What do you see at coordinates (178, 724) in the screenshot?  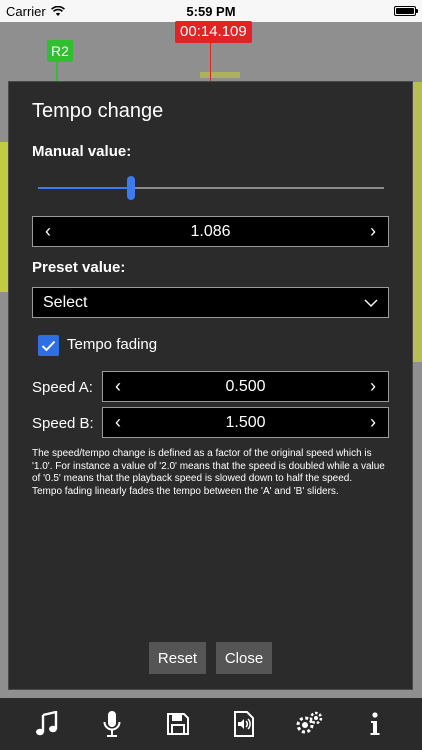 I see `save-icon` at bounding box center [178, 724].